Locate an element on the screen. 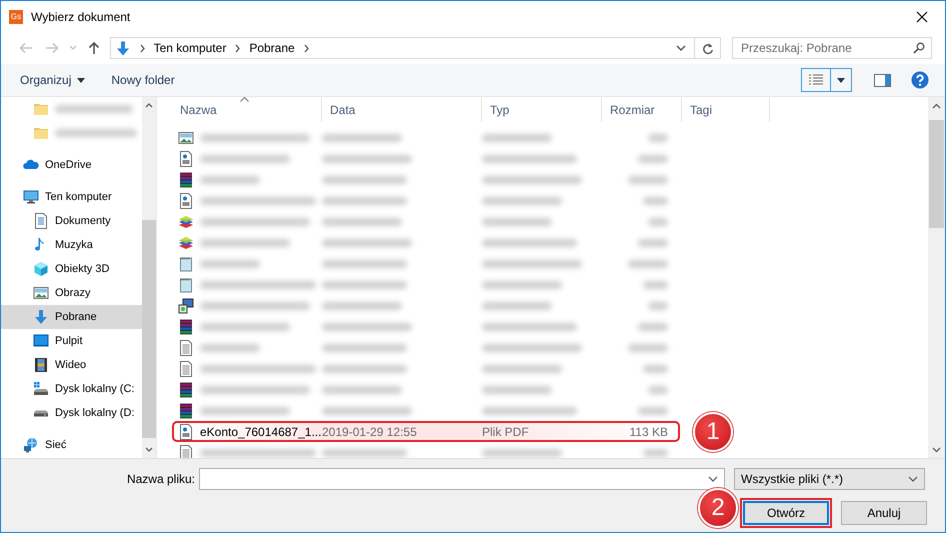  field-label: Nazwa pliku: is located at coordinates (161, 479).